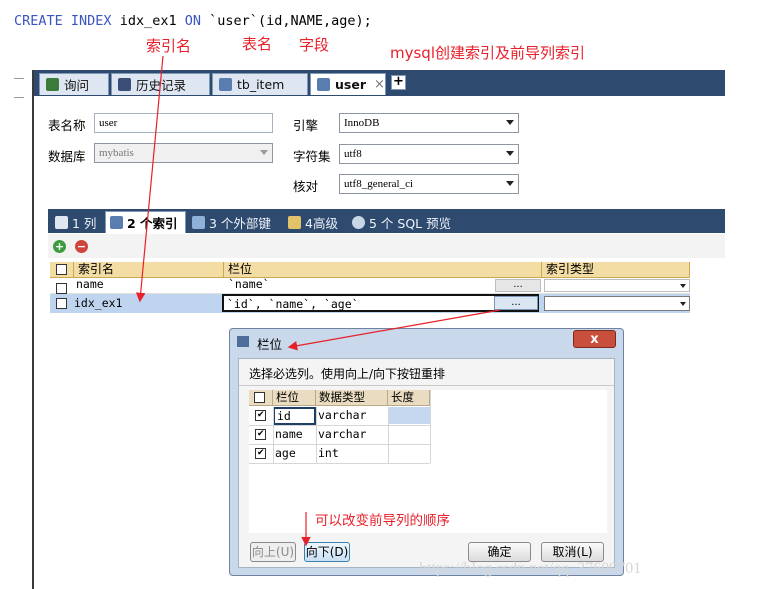  I want to click on arrow-columns-dialog, so click(394, 330).